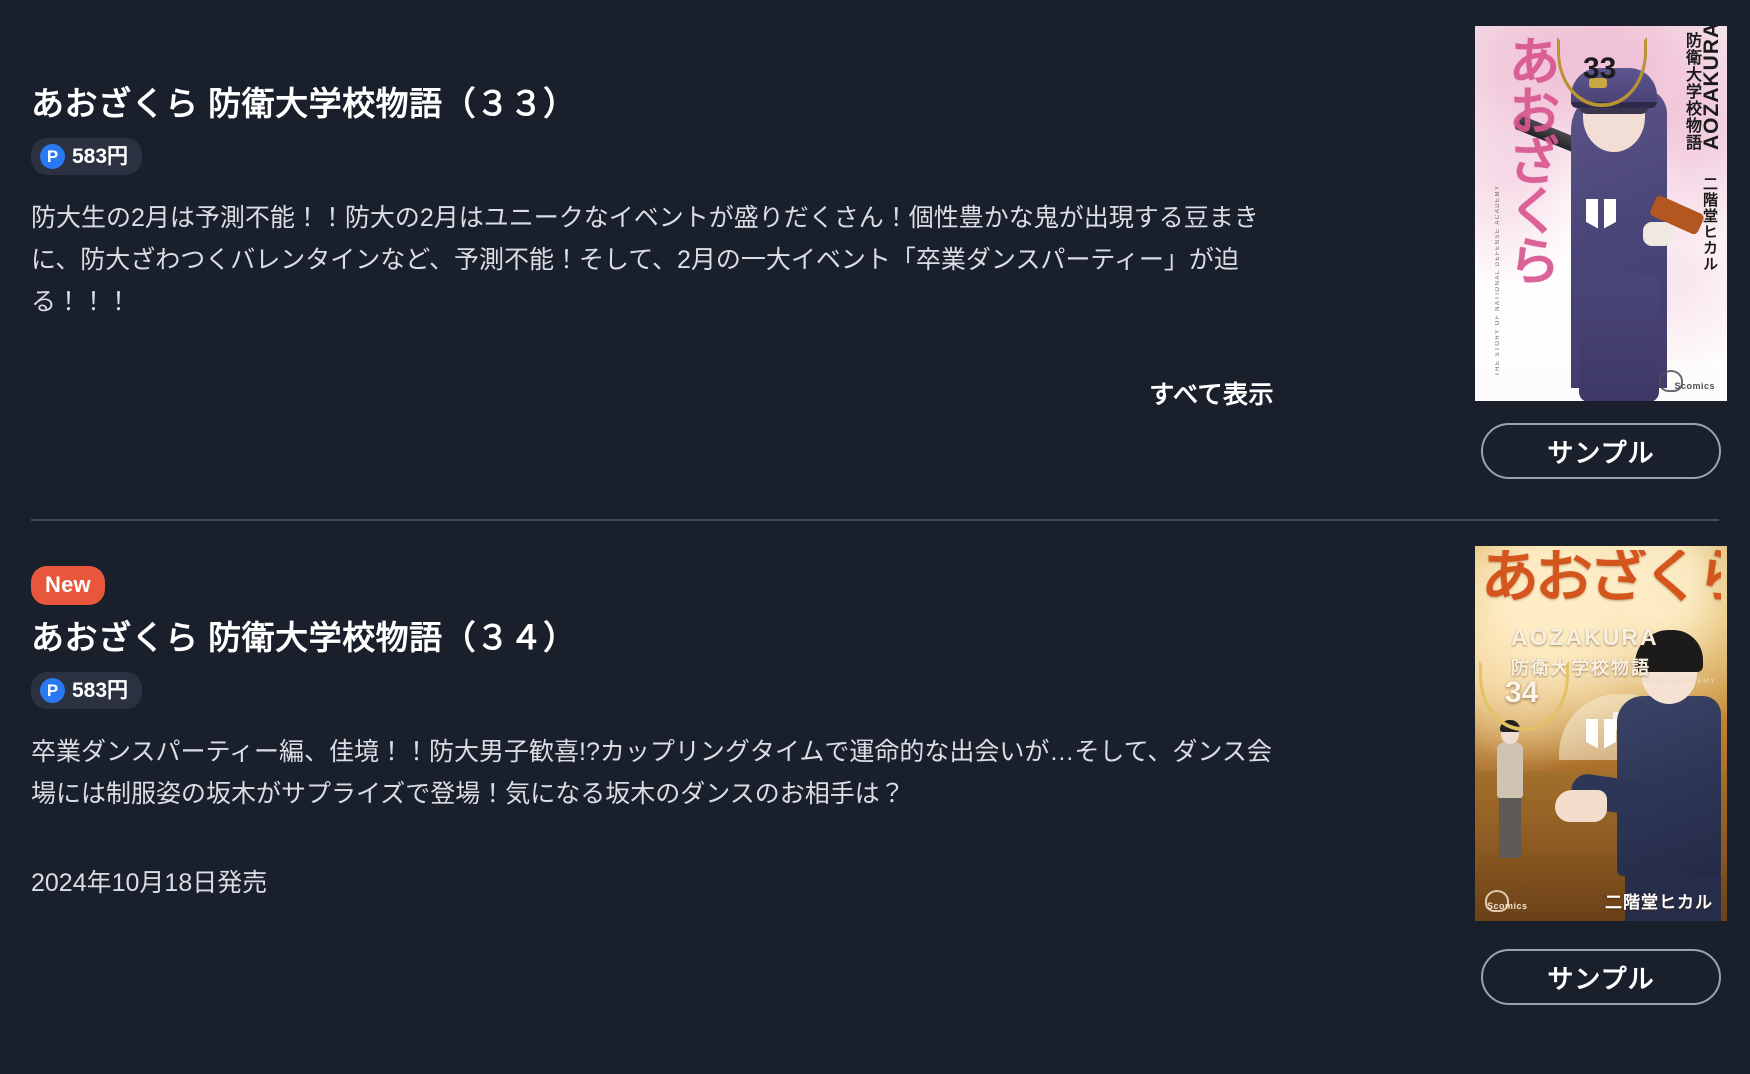 This screenshot has height=1074, width=1750. I want to click on cover-main-figure-hand, so click(1581, 806).